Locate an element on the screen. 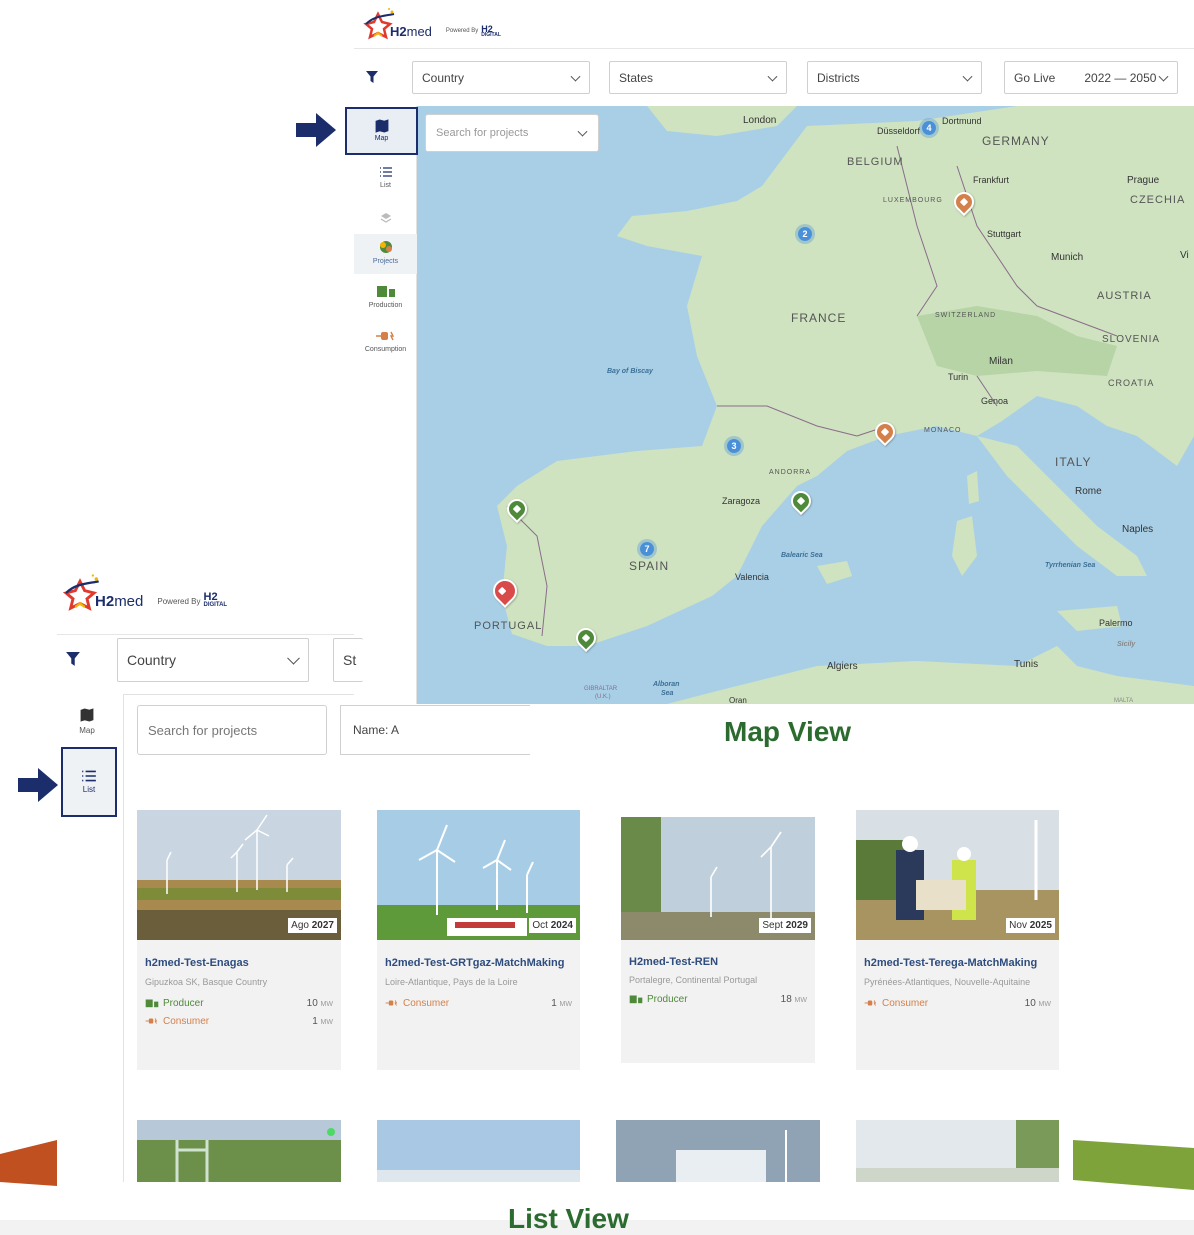 The width and height of the screenshot is (1194, 1235). states-select: States is located at coordinates (698, 77).